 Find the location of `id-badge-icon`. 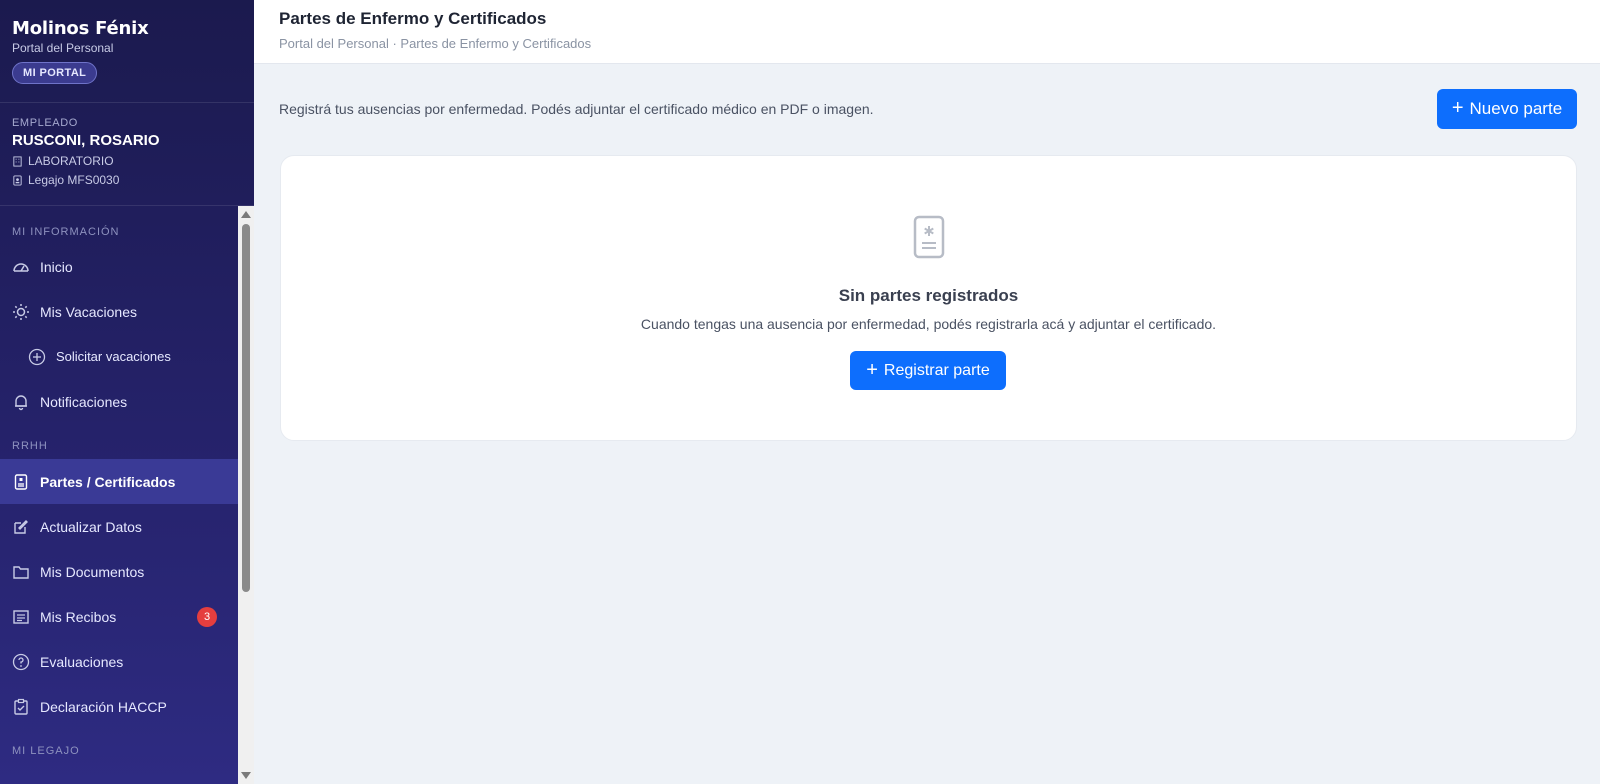

id-badge-icon is located at coordinates (17, 180).